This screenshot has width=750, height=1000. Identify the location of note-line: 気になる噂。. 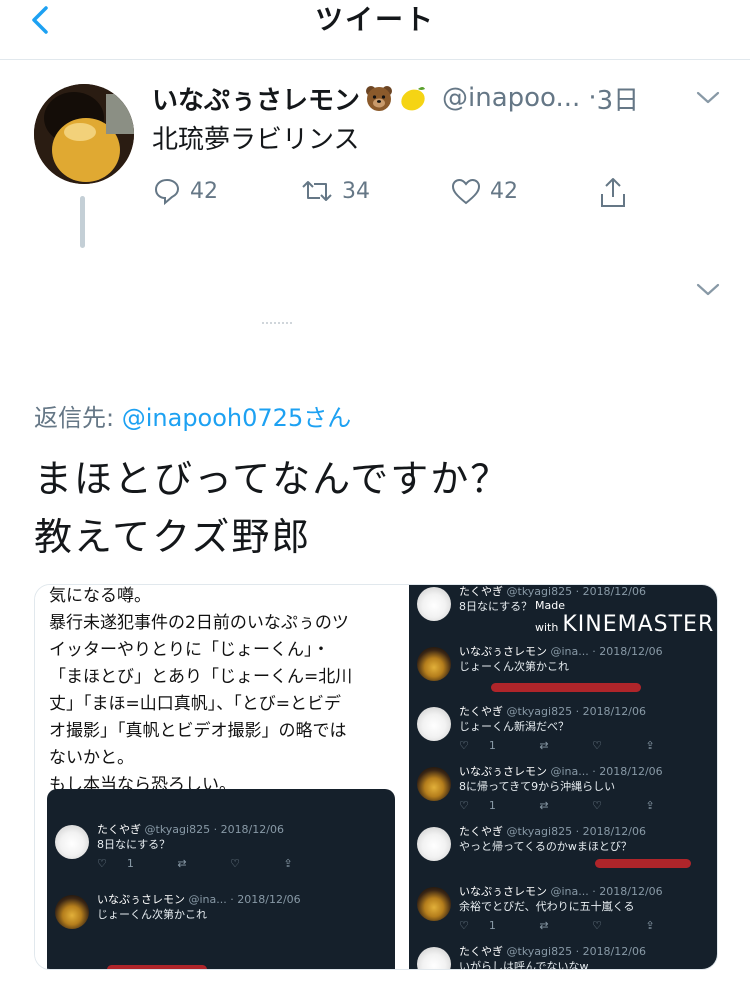
(100, 596).